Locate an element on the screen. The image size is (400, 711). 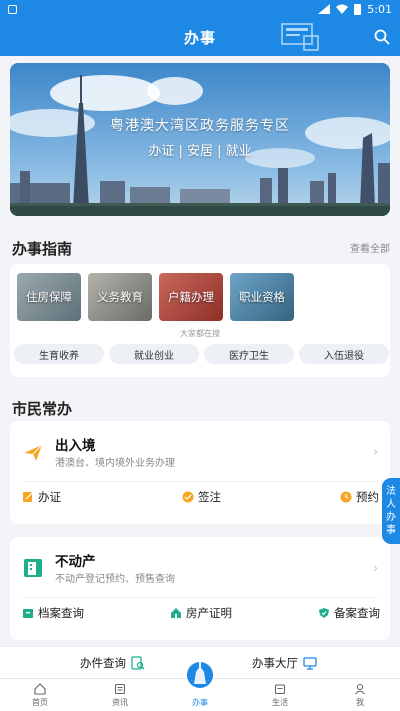
tab-news: 资讯 is located at coordinates (120, 695).